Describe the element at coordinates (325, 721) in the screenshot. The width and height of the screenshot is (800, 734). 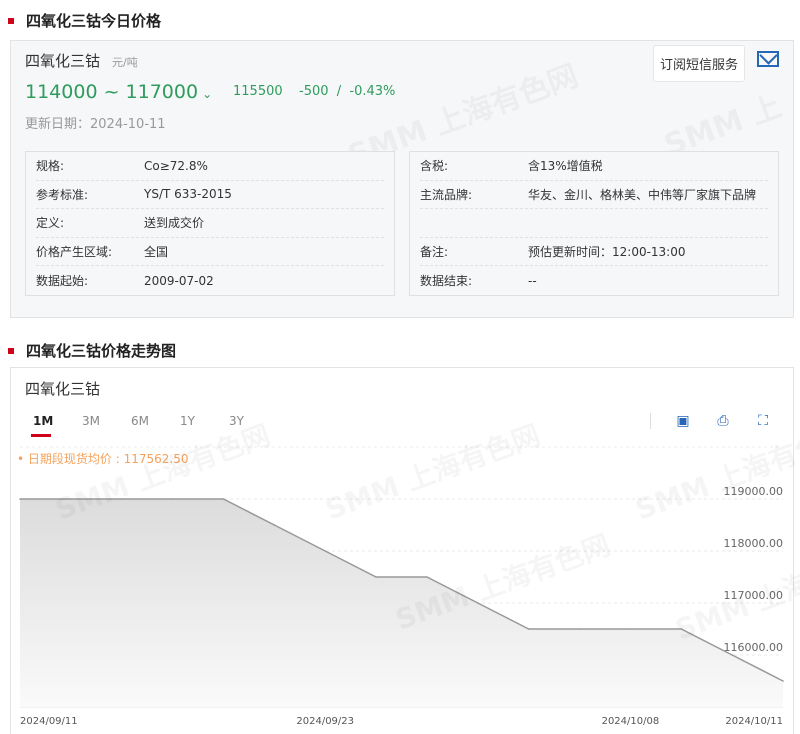
I see `x-tick-label: 2024/09/23` at that location.